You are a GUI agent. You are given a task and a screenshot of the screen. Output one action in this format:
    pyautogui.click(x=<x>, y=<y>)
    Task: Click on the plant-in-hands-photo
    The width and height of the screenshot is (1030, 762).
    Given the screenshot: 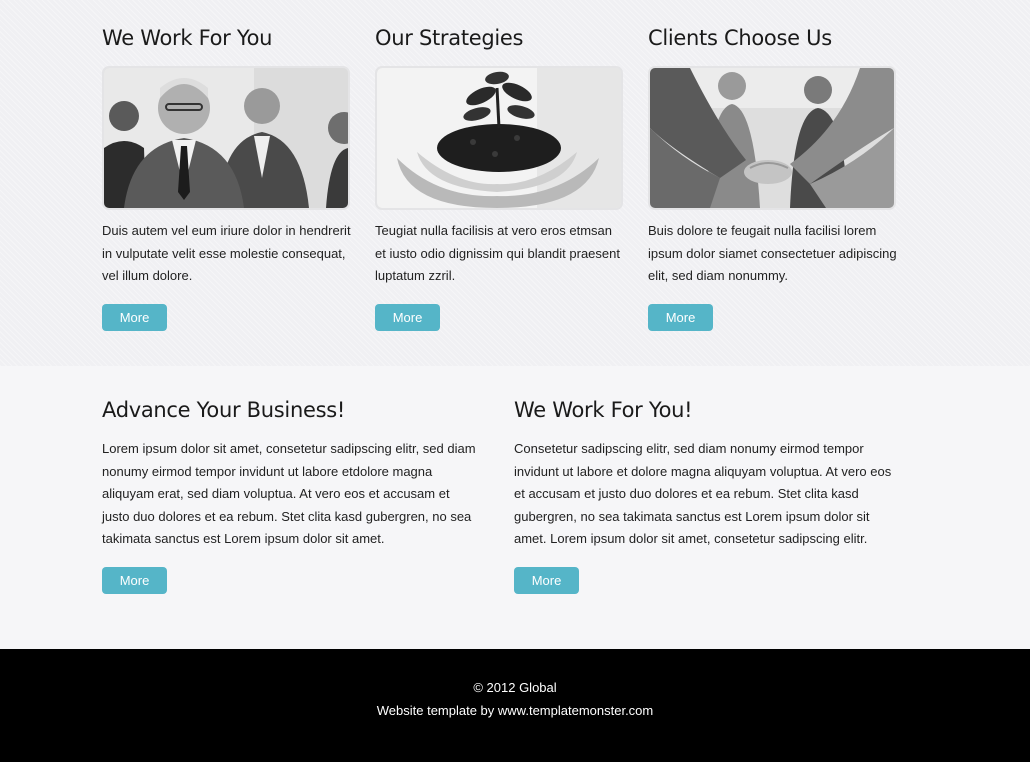 What is the action you would take?
    pyautogui.click(x=499, y=138)
    